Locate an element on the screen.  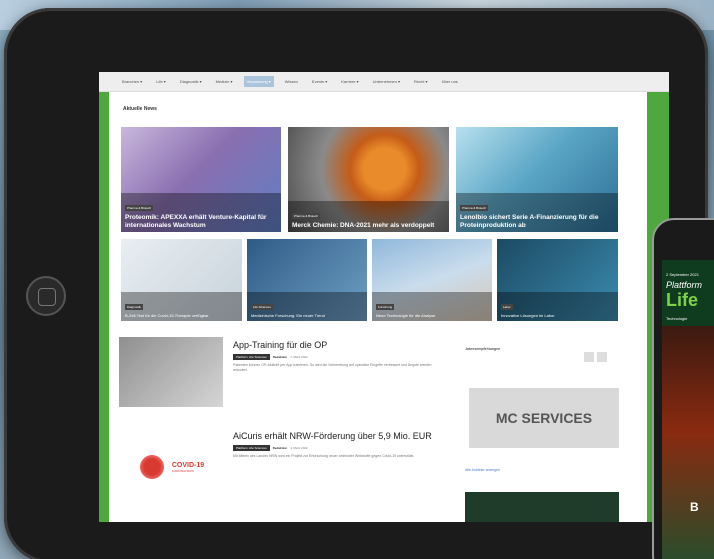
nav-item: Diagnostik ▾ is located at coordinates (191, 81).